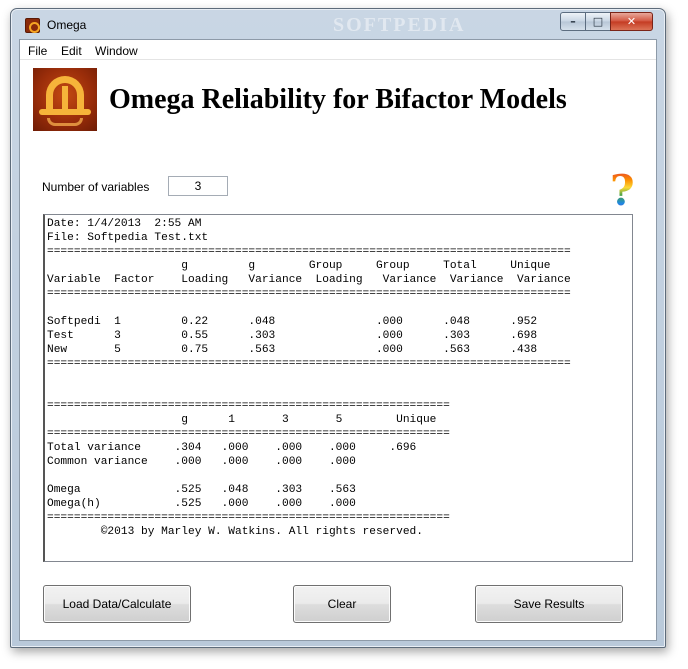  Describe the element at coordinates (65, 99) in the screenshot. I see `omega-logo-icon` at that location.